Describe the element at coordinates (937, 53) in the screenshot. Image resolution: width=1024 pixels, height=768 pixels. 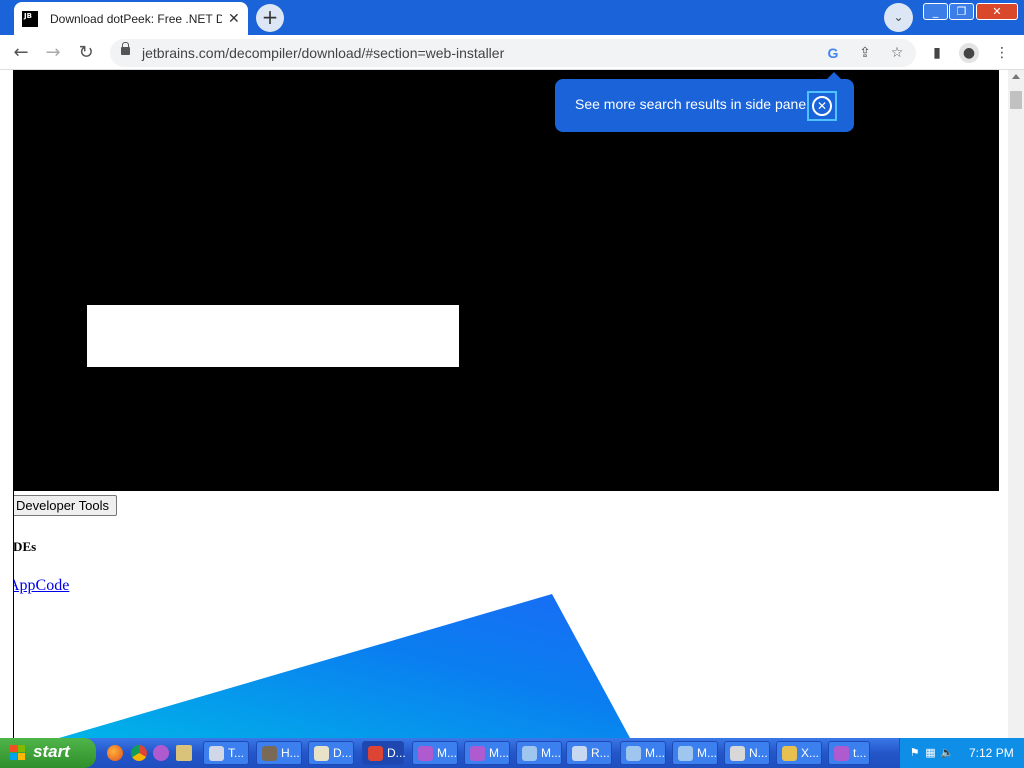
I see `side-panel-icon: ▮` at that location.